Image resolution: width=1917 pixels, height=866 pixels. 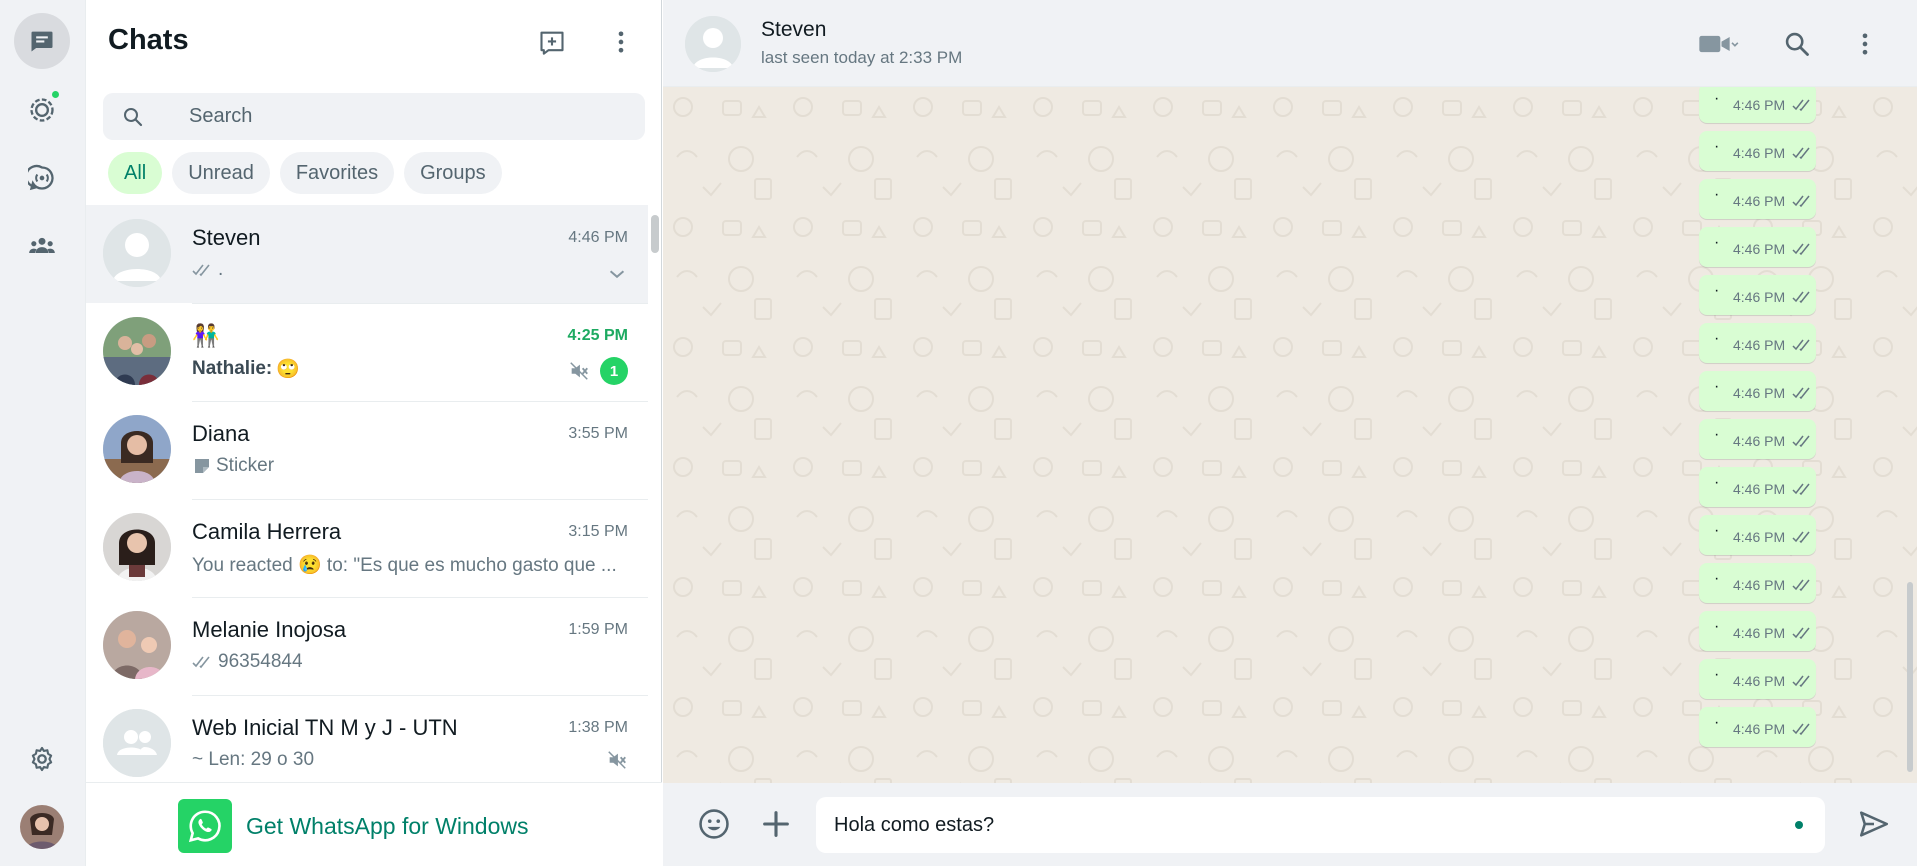 What do you see at coordinates (1290, 43) in the screenshot?
I see `conversation-header: Steven last seen today at 2:33 PM` at bounding box center [1290, 43].